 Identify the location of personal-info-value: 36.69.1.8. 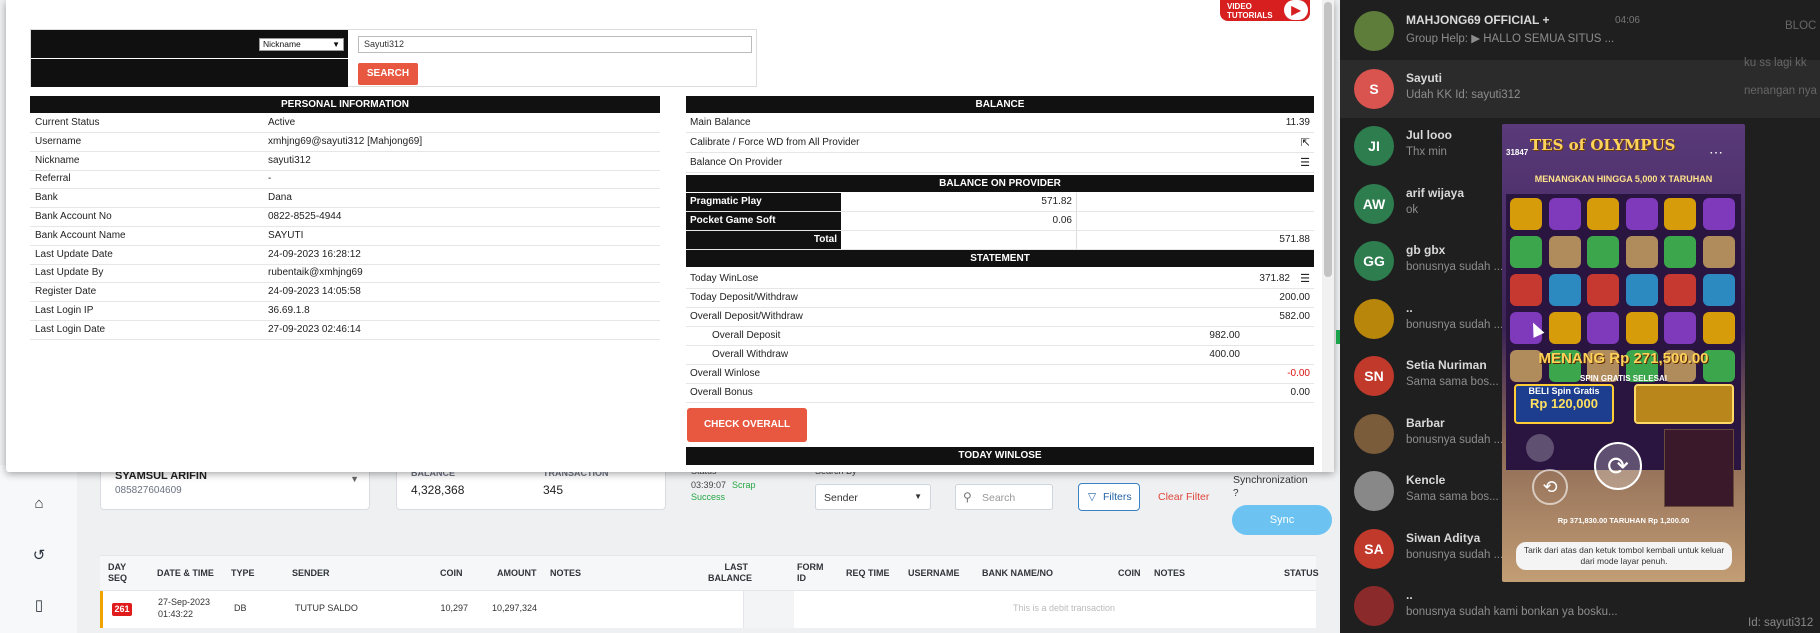
(289, 310).